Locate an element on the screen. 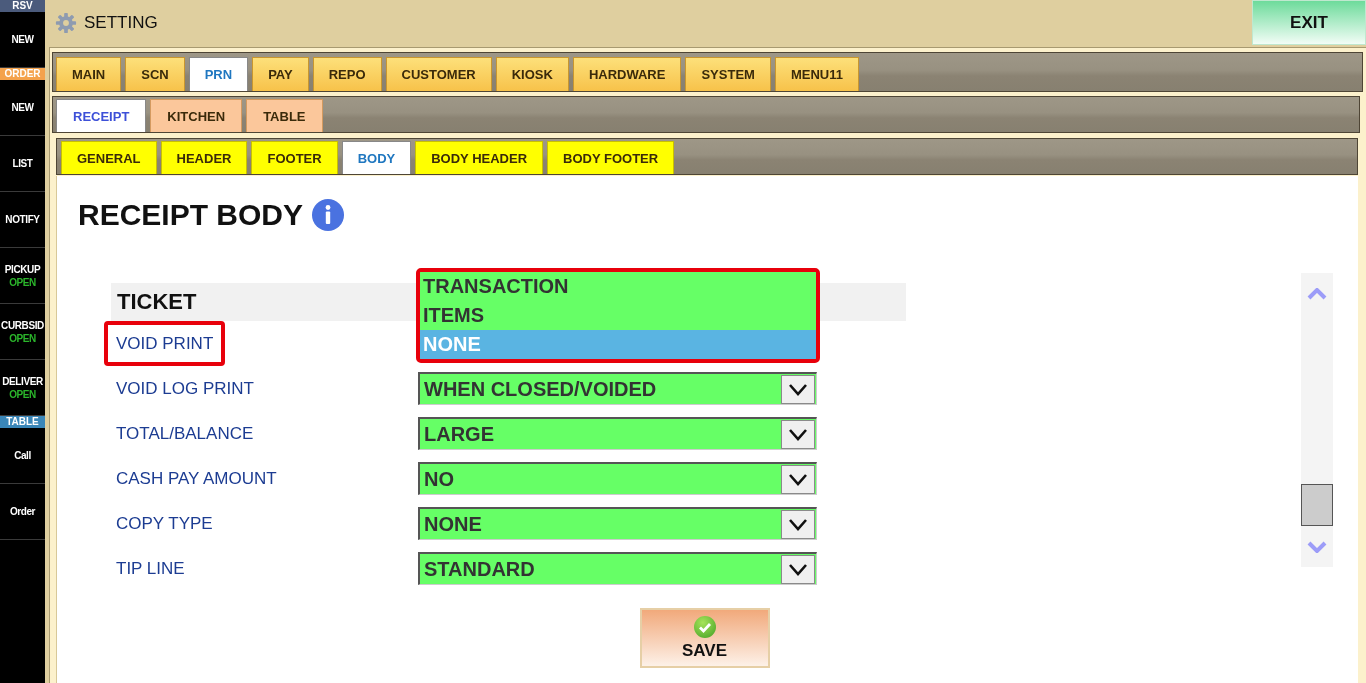  window-title: SETTING is located at coordinates (121, 22).